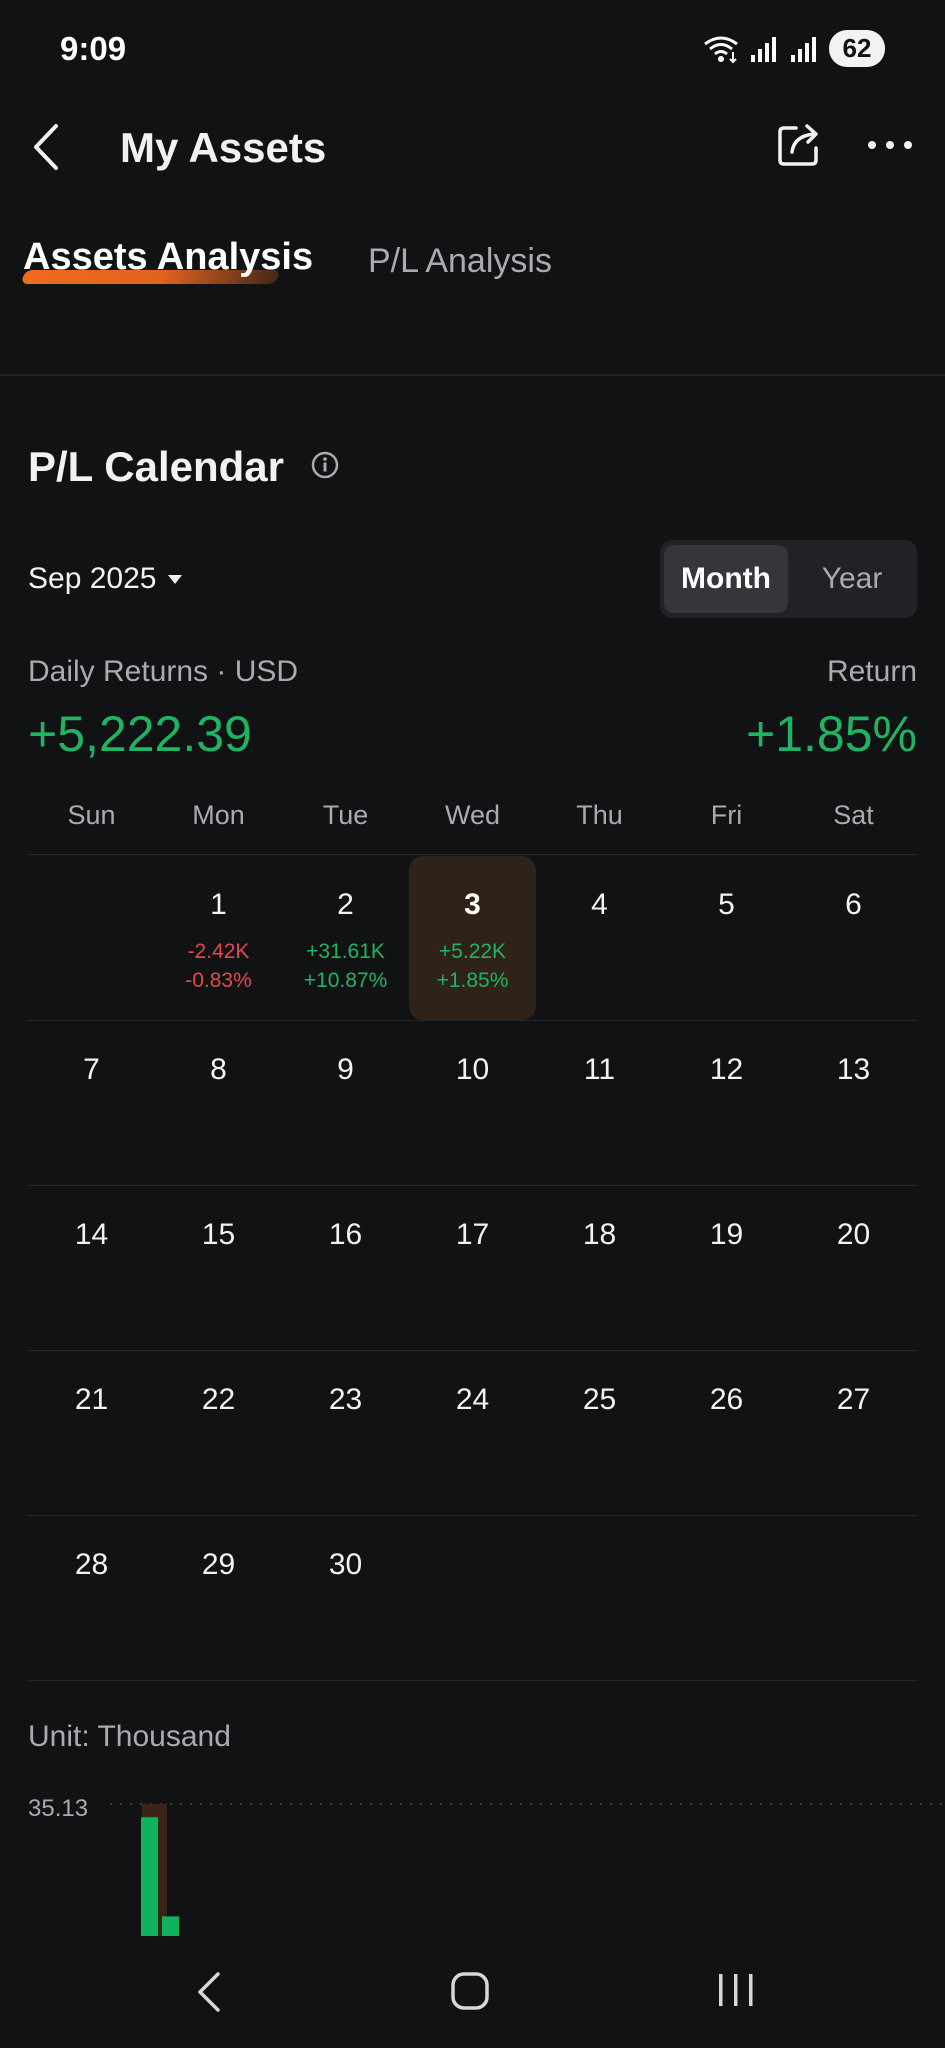 This screenshot has height=2048, width=945. I want to click on day-number: 17, so click(472, 1234).